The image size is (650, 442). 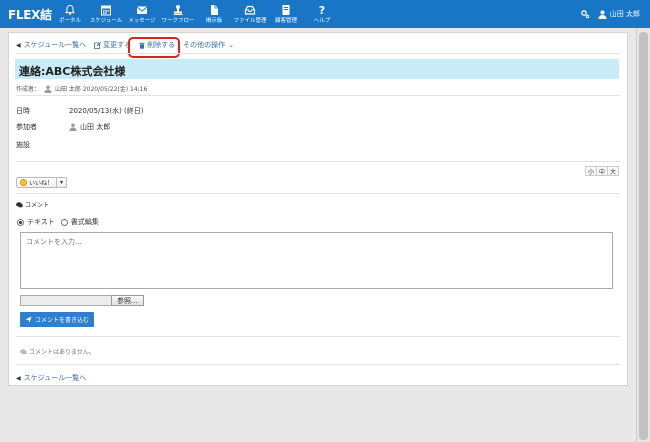 I want to click on nav-customers: 顧客管理, so click(x=286, y=14).